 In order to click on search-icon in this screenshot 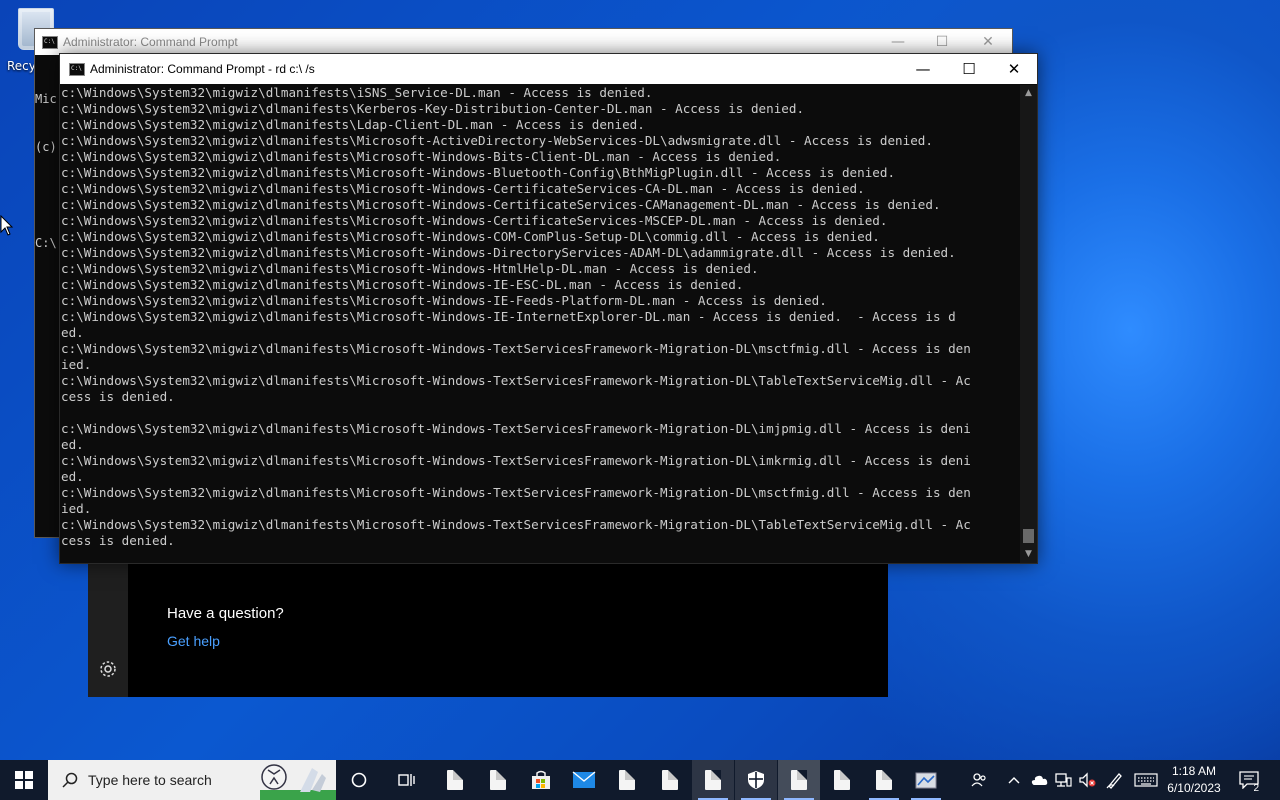, I will do `click(70, 782)`.